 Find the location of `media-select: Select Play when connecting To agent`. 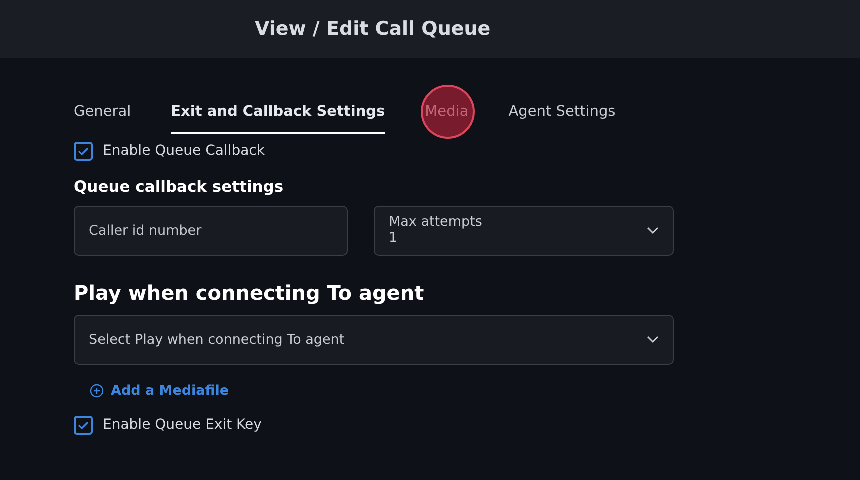

media-select: Select Play when connecting To agent is located at coordinates (374, 340).